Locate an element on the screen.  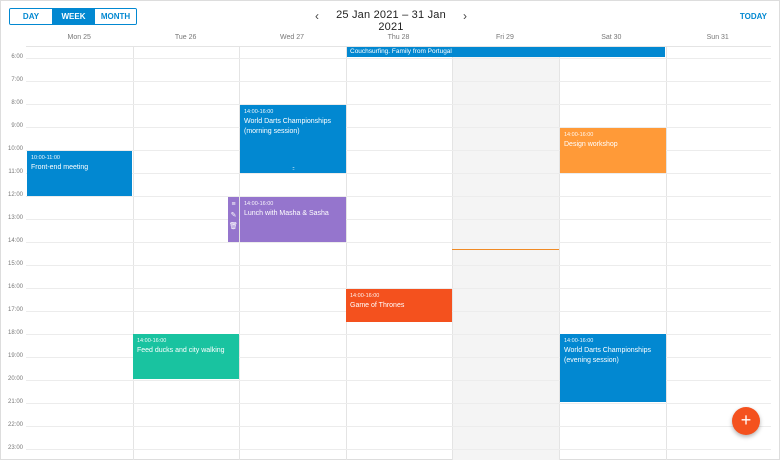
current-time-indicator is located at coordinates (505, 249).